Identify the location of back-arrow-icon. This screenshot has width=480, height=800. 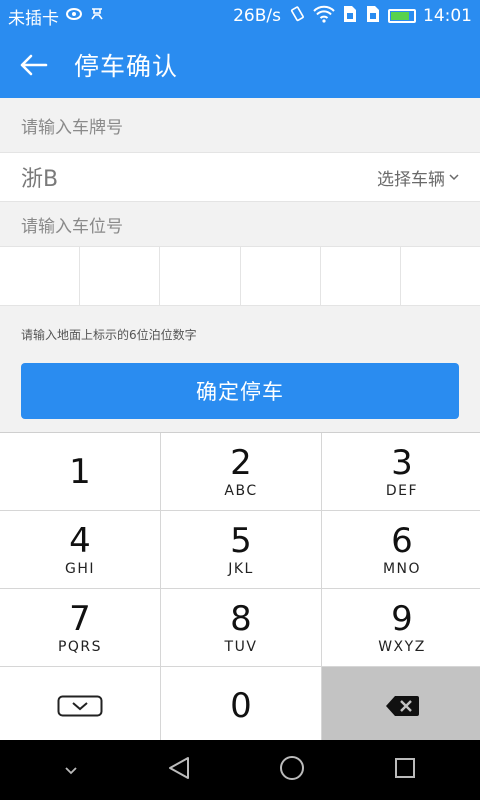
(34, 65).